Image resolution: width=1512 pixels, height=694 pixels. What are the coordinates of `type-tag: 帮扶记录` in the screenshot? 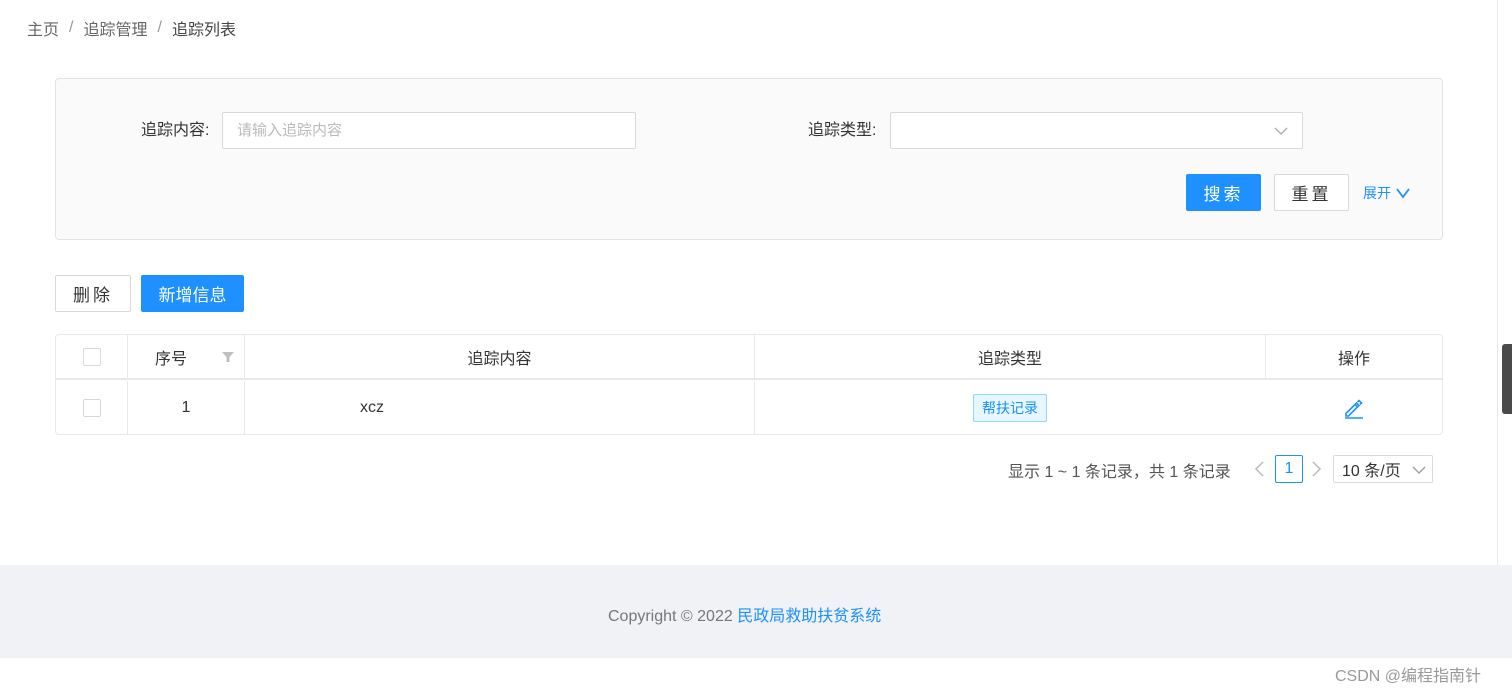 It's located at (1010, 408).